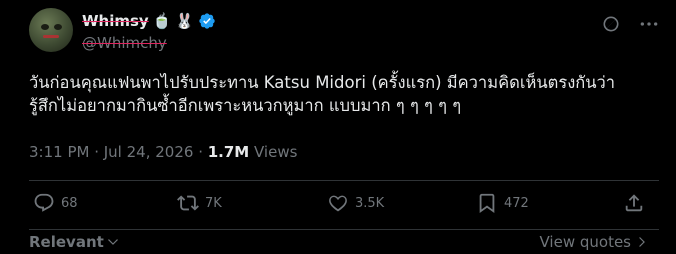 The width and height of the screenshot is (676, 254). I want to click on chevron-right-icon, so click(642, 242).